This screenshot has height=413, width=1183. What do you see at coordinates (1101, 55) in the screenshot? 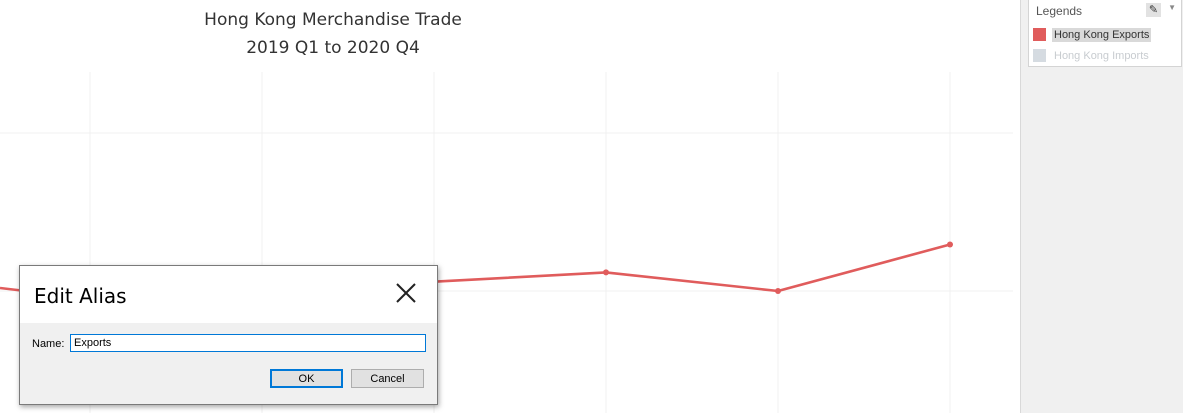
I see `legend-label-imports: Hong Kong Imports` at bounding box center [1101, 55].